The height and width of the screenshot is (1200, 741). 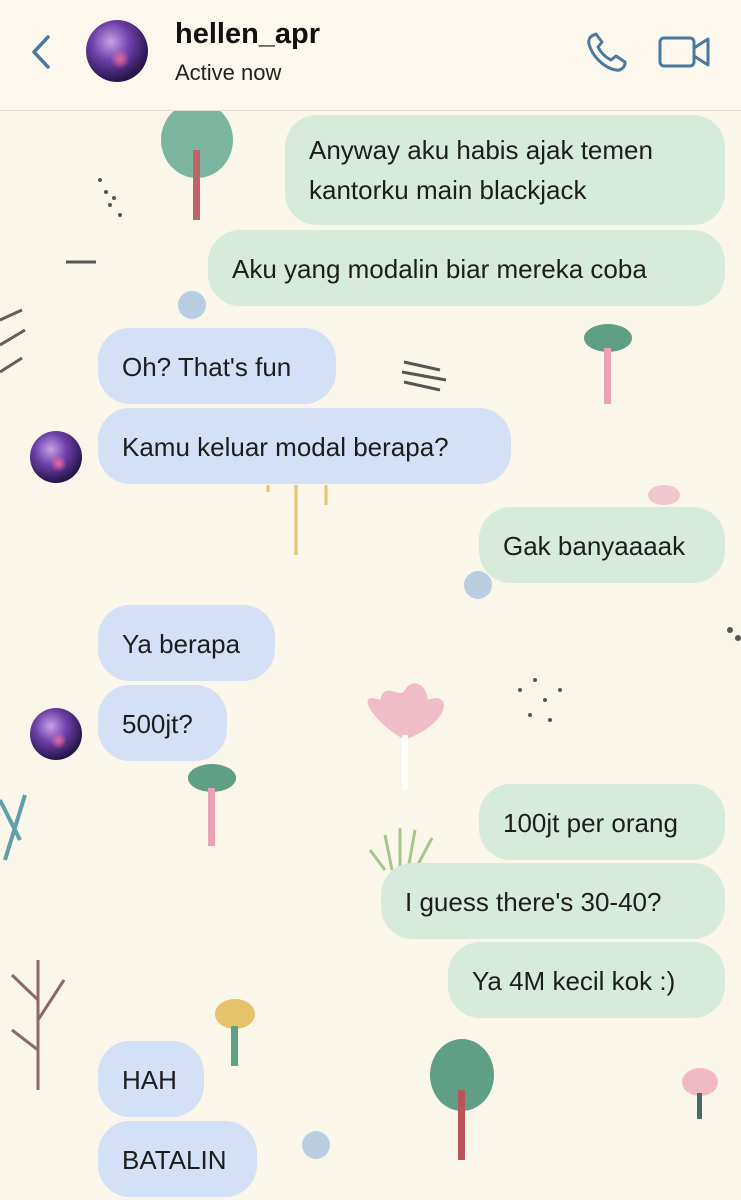 What do you see at coordinates (186, 643) in the screenshot?
I see `message-bubble-incoming: Ya berapa` at bounding box center [186, 643].